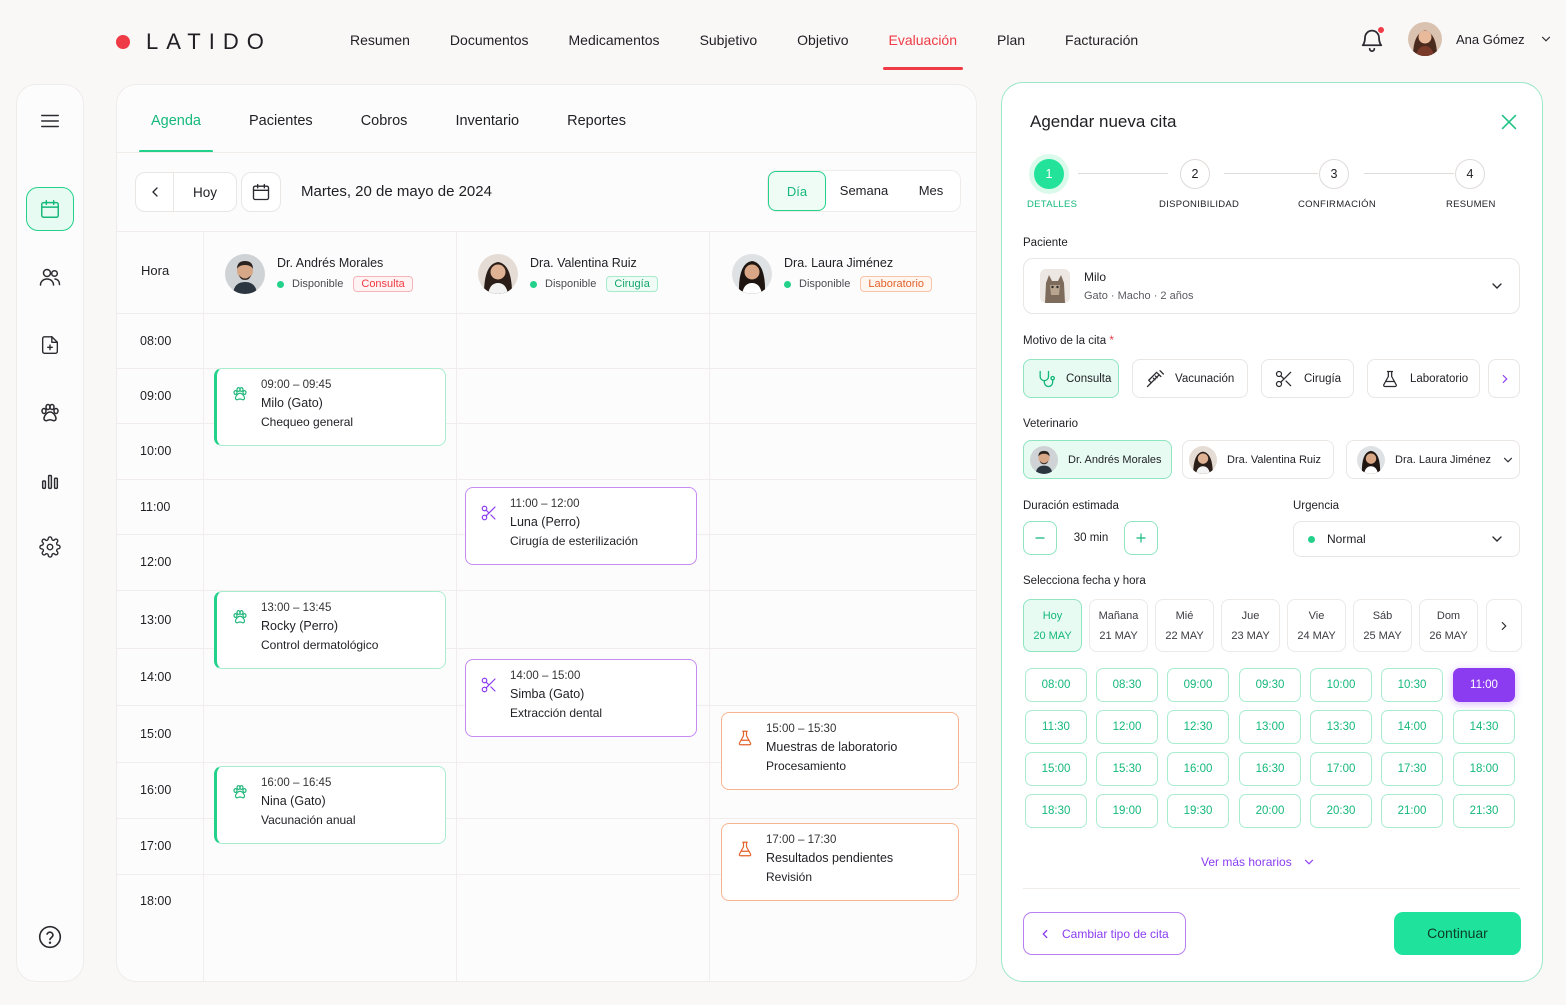 The width and height of the screenshot is (1566, 1005). What do you see at coordinates (1484, 727) in the screenshot?
I see `time-slot: 14:30` at bounding box center [1484, 727].